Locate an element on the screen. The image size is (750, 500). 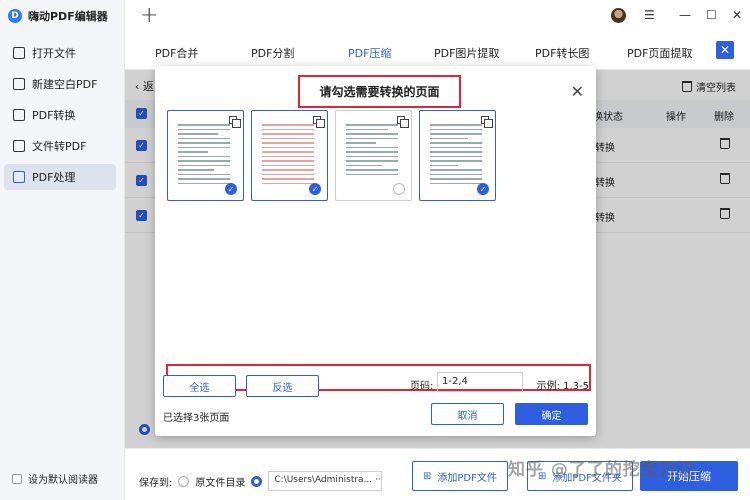
file-to-pdf-icon is located at coordinates (19, 146).